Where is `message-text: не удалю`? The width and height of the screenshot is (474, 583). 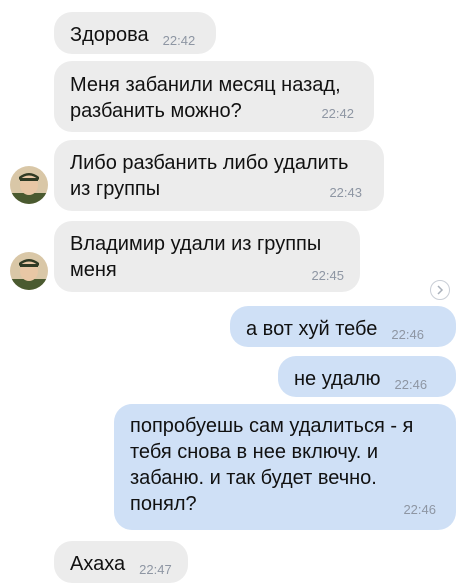 message-text: не удалю is located at coordinates (337, 379).